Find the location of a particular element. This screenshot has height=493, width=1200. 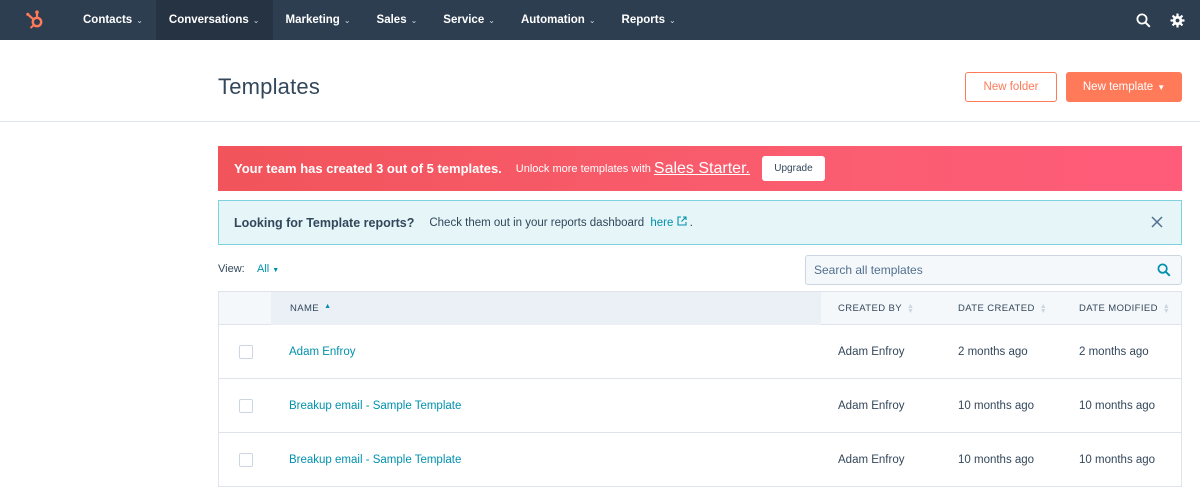

nav-right-actions is located at coordinates (1166, 20).